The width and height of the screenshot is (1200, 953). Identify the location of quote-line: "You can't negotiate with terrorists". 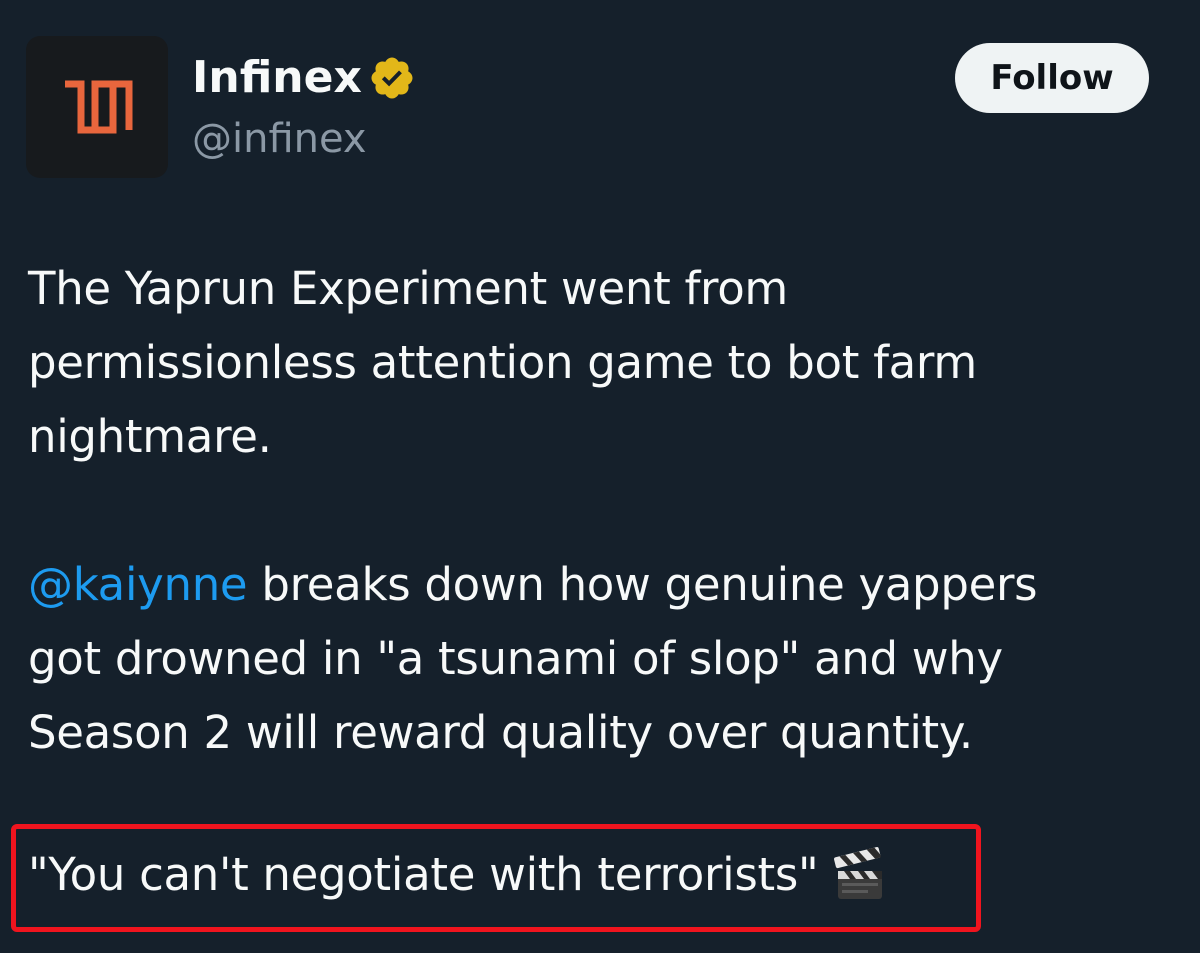
(458, 875).